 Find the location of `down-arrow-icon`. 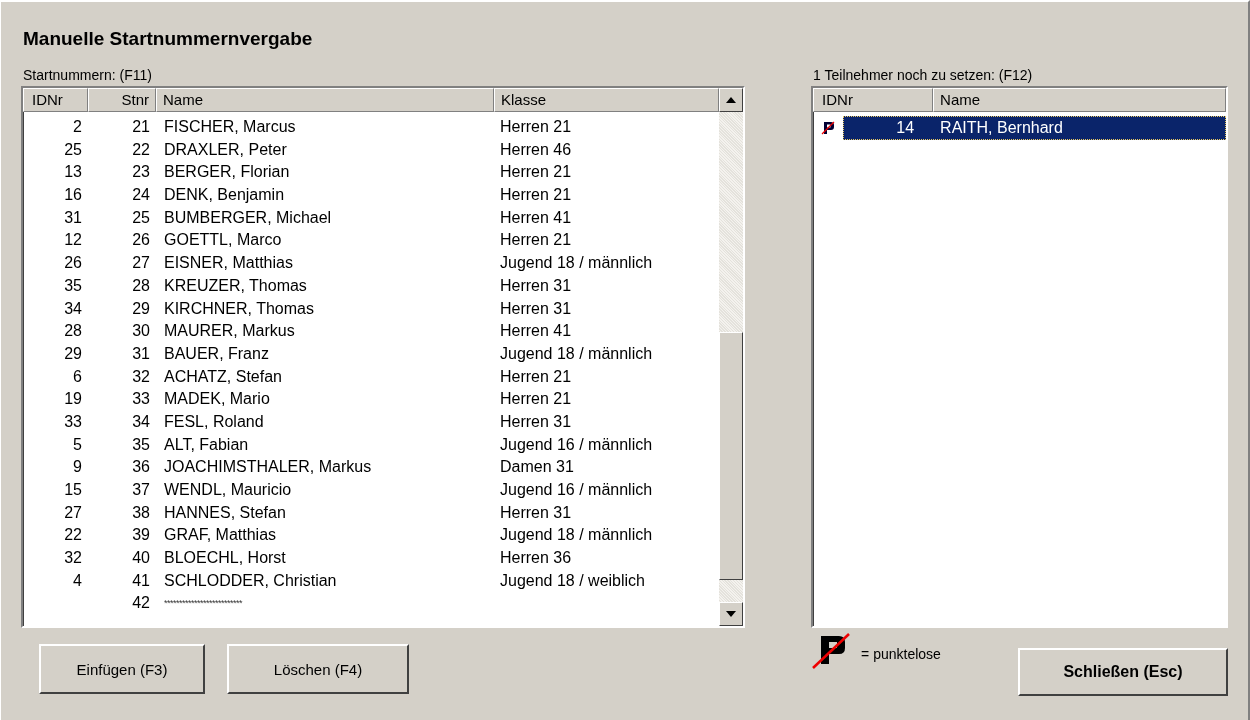

down-arrow-icon is located at coordinates (731, 614).